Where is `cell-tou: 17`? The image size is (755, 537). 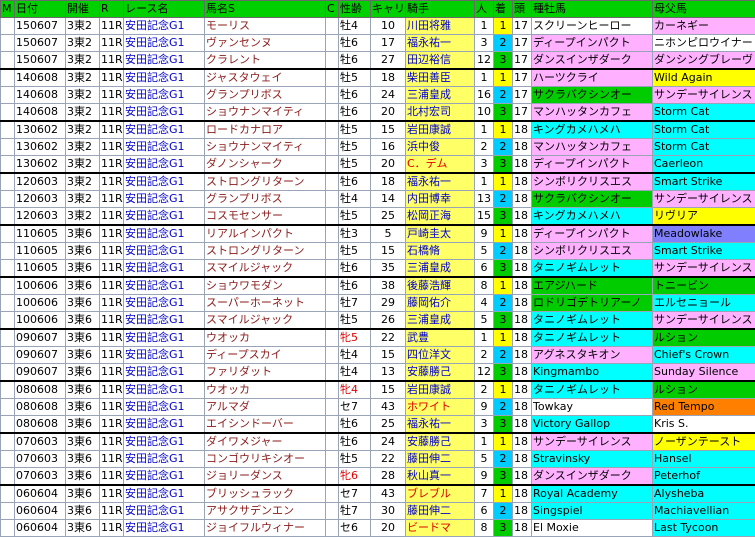 cell-tou: 17 is located at coordinates (522, 43).